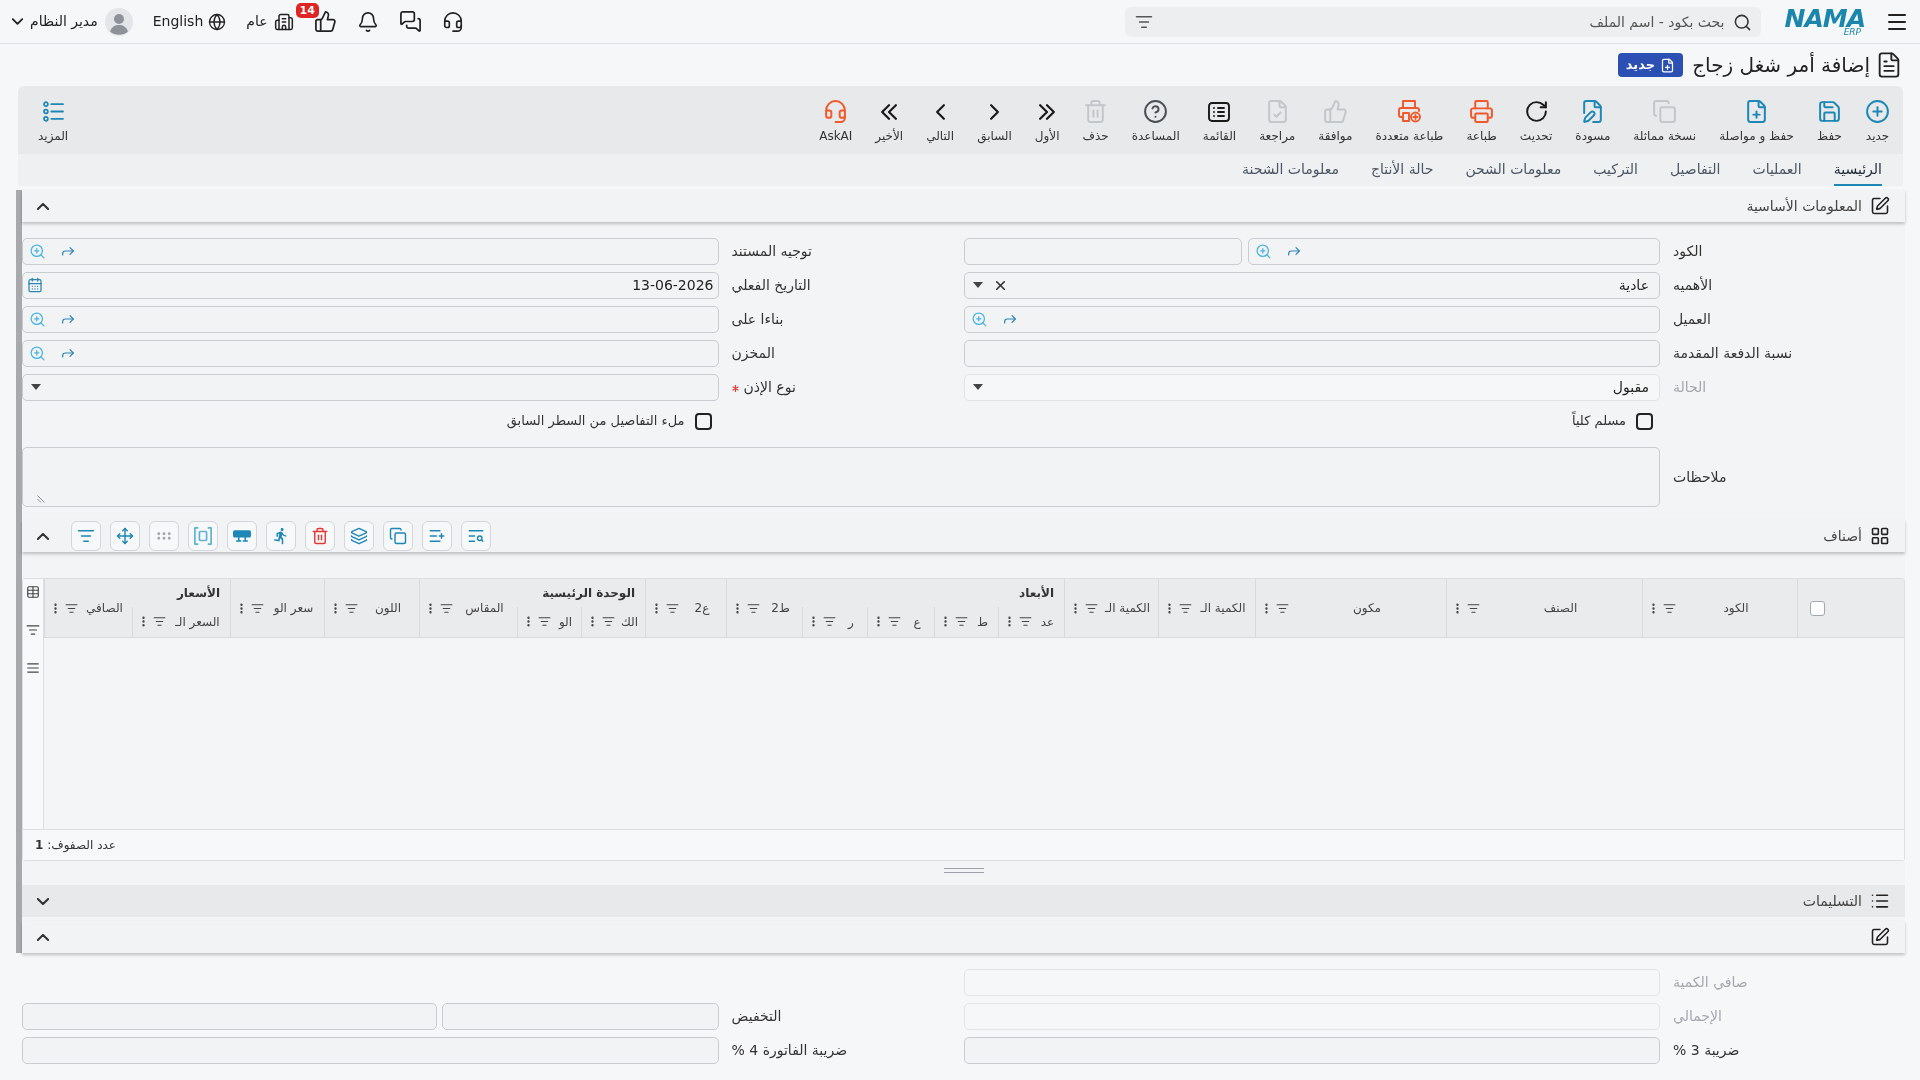 The image size is (1920, 1080). What do you see at coordinates (1311, 285) in the screenshot?
I see `select-field: عادية` at bounding box center [1311, 285].